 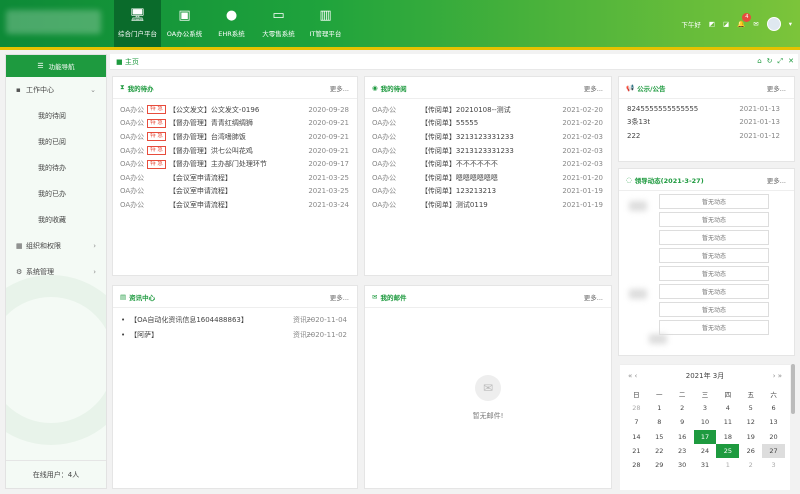 What do you see at coordinates (207, 137) in the screenshot?
I see `item-title: 【督办管理】台湾嗜肺饭` at bounding box center [207, 137].